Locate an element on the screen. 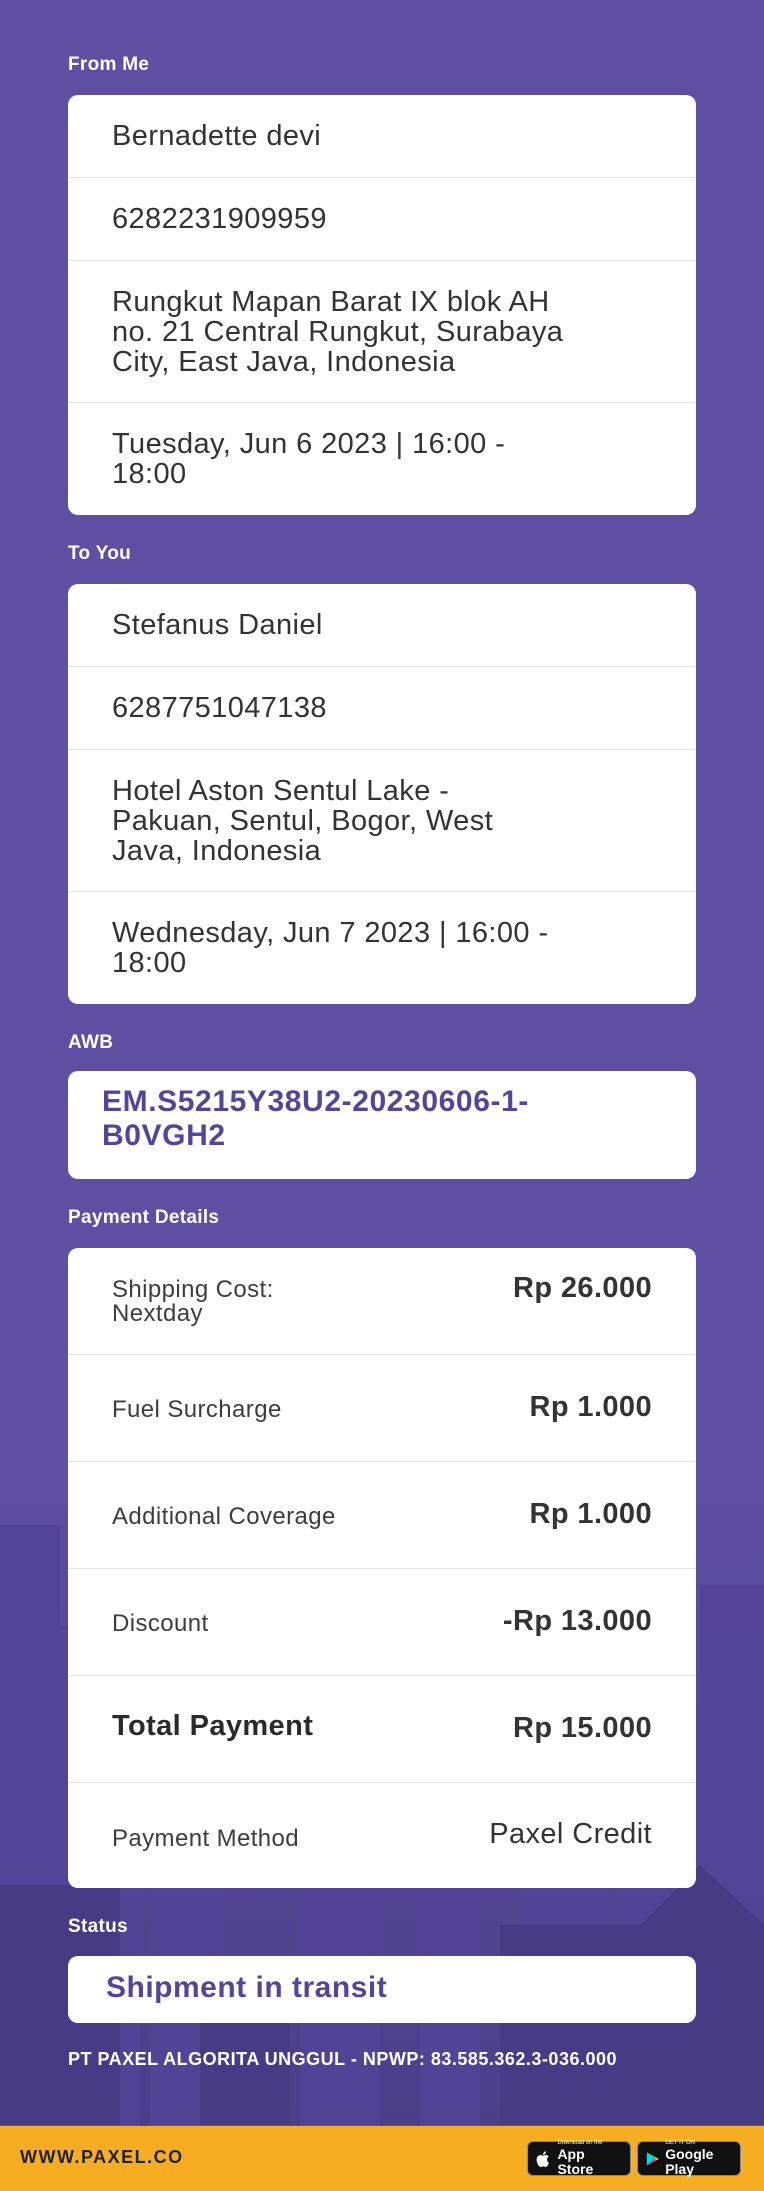 Image resolution: width=764 pixels, height=2191 pixels. awb-section-label: AWB is located at coordinates (91, 1042).